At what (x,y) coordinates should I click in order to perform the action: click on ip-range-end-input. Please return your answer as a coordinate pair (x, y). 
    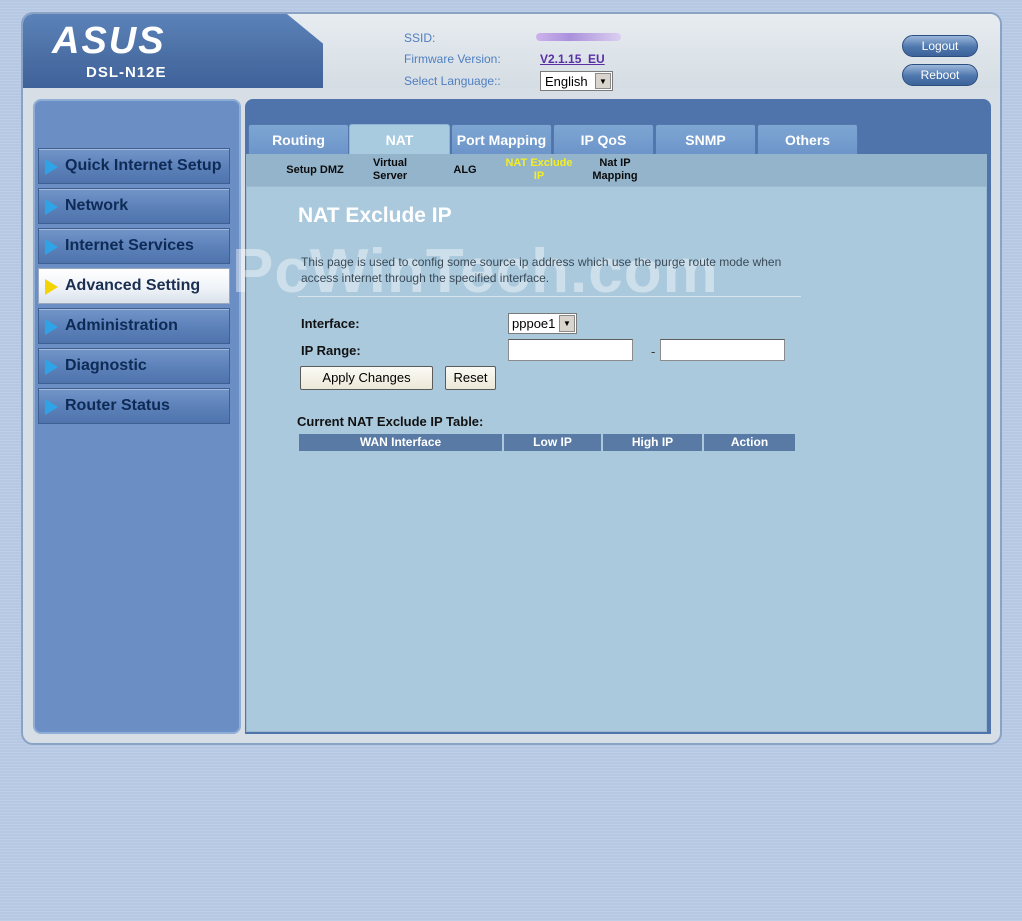
    Looking at the image, I should click on (722, 350).